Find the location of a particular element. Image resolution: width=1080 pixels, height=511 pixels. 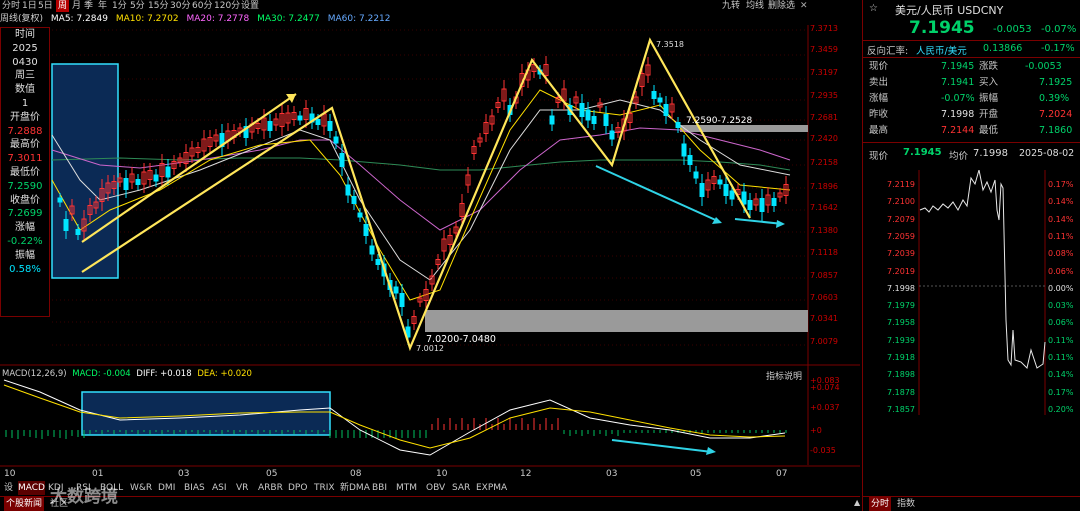

indicator-tab: 新DMA is located at coordinates (355, 488).